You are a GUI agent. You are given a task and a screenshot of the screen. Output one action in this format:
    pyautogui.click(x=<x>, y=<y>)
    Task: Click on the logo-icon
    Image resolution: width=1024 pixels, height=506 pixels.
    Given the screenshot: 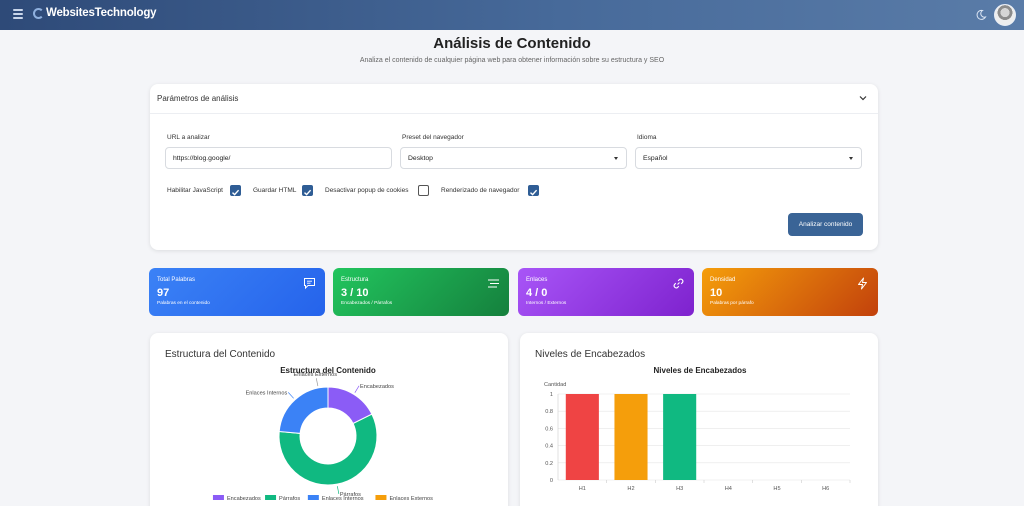 What is the action you would take?
    pyautogui.click(x=38, y=13)
    